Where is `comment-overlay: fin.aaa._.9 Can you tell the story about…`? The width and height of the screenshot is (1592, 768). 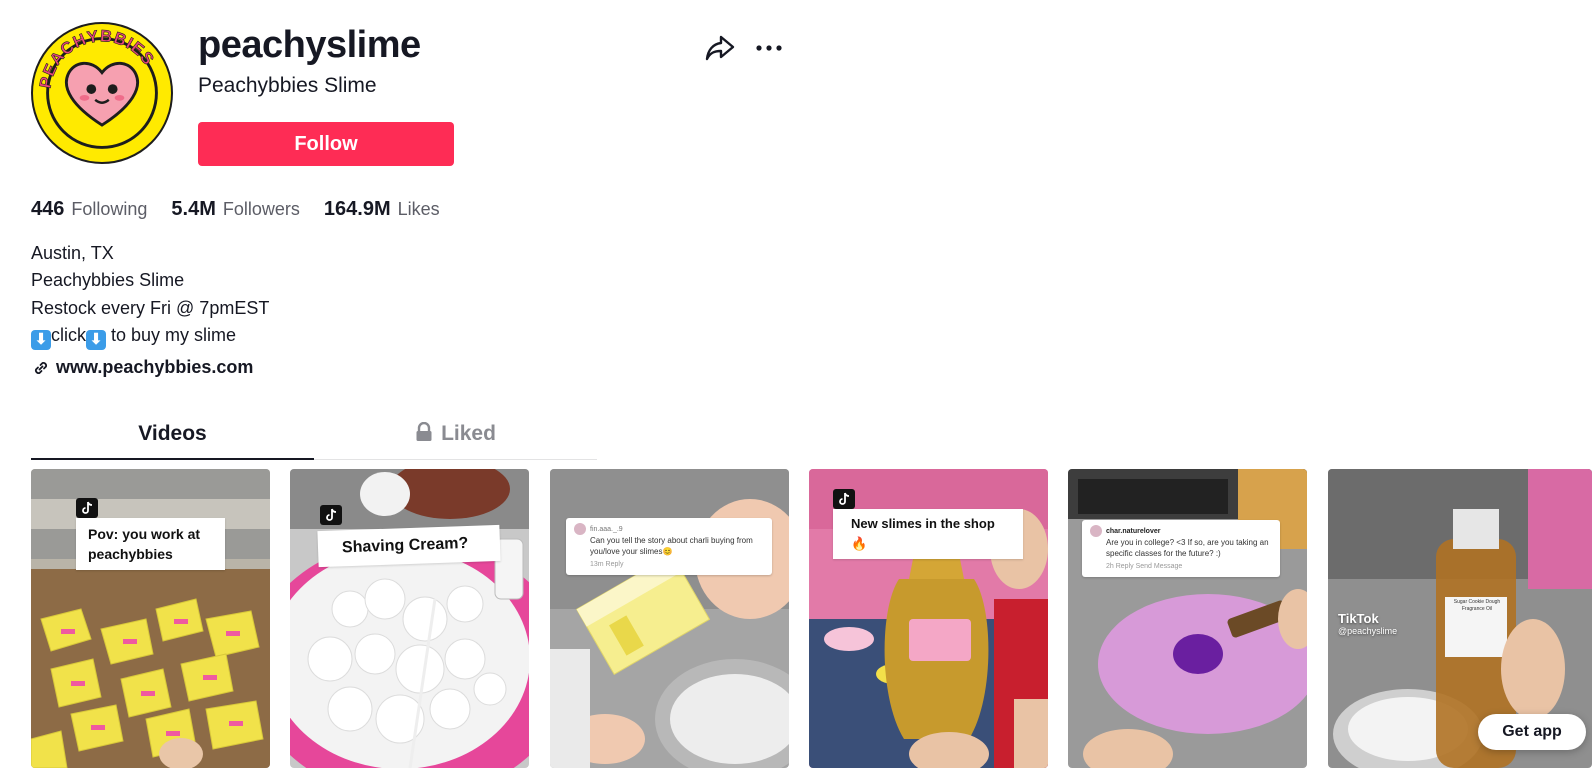 comment-overlay: fin.aaa._.9 Can you tell the story about… is located at coordinates (669, 547).